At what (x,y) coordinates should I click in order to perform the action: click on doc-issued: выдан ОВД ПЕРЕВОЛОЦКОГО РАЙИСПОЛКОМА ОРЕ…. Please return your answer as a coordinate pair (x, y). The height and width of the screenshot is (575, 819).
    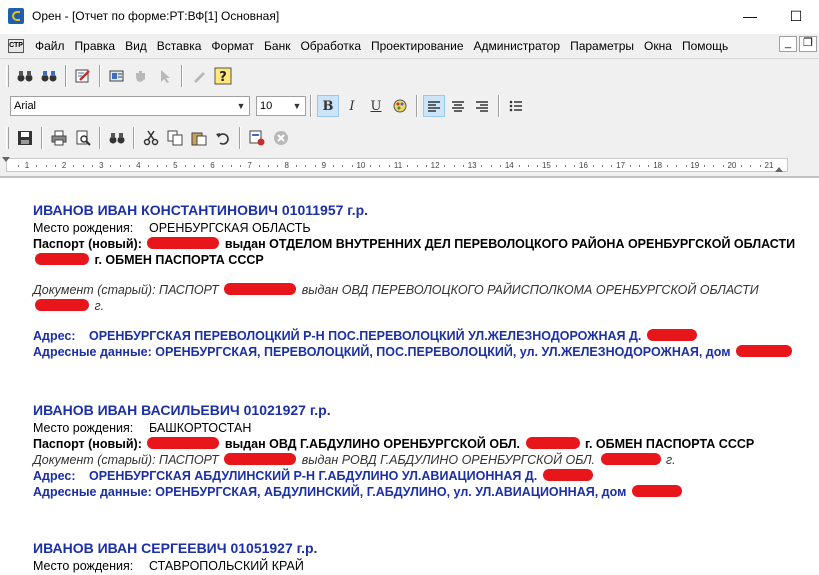
    Looking at the image, I should click on (530, 290).